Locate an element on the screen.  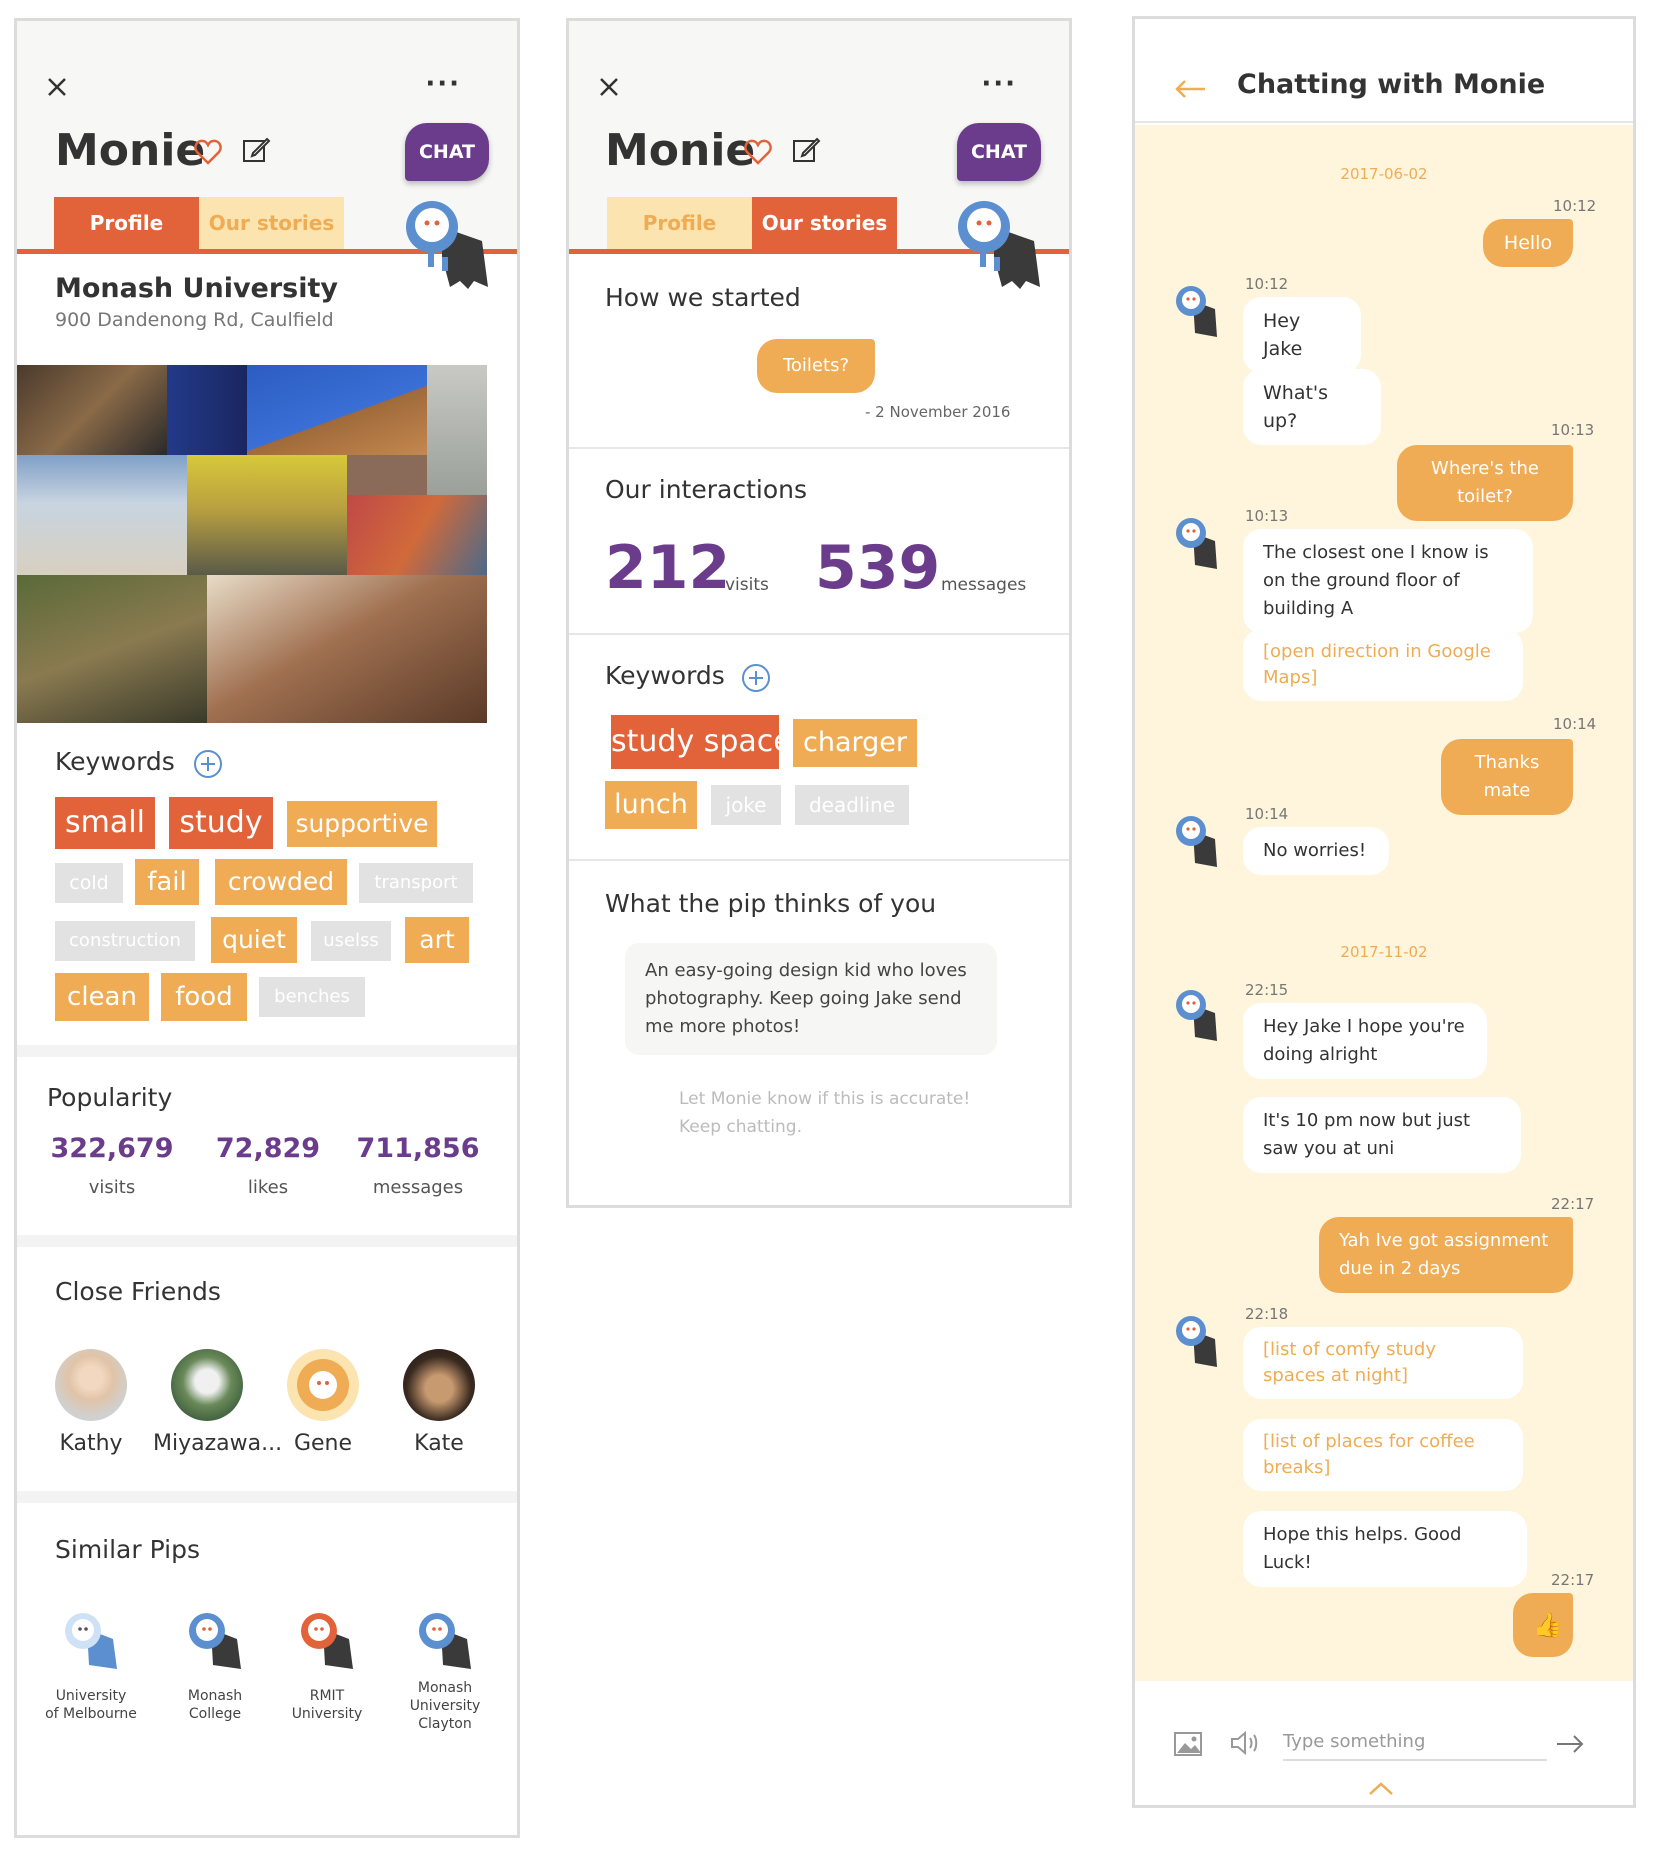
photo-signage is located at coordinates (207, 410).